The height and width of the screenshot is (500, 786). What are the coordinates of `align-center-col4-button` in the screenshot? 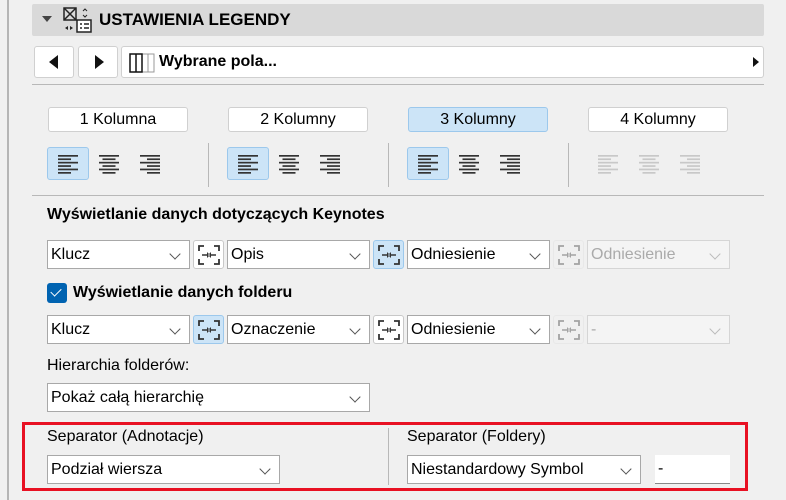 It's located at (649, 163).